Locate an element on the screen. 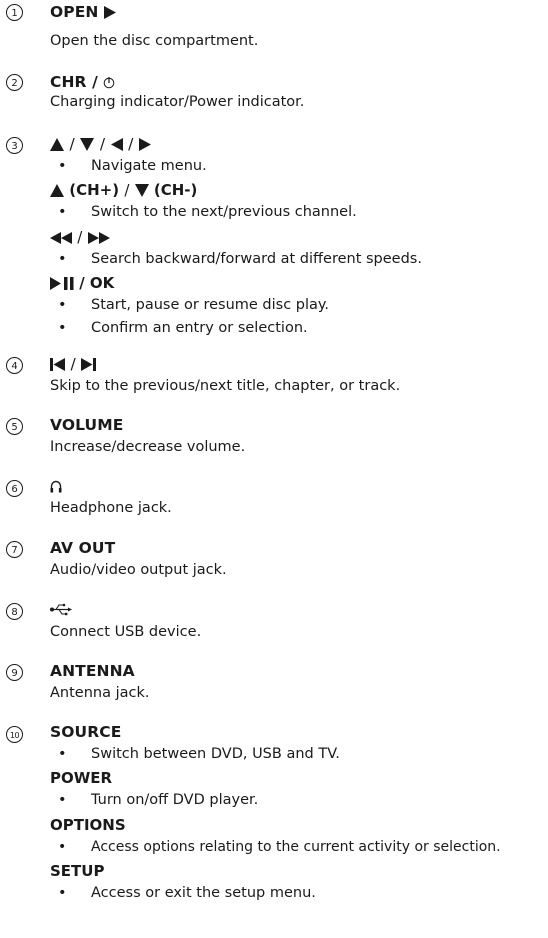 The height and width of the screenshot is (938, 548). item-title: ANTENNA is located at coordinates (92, 671).